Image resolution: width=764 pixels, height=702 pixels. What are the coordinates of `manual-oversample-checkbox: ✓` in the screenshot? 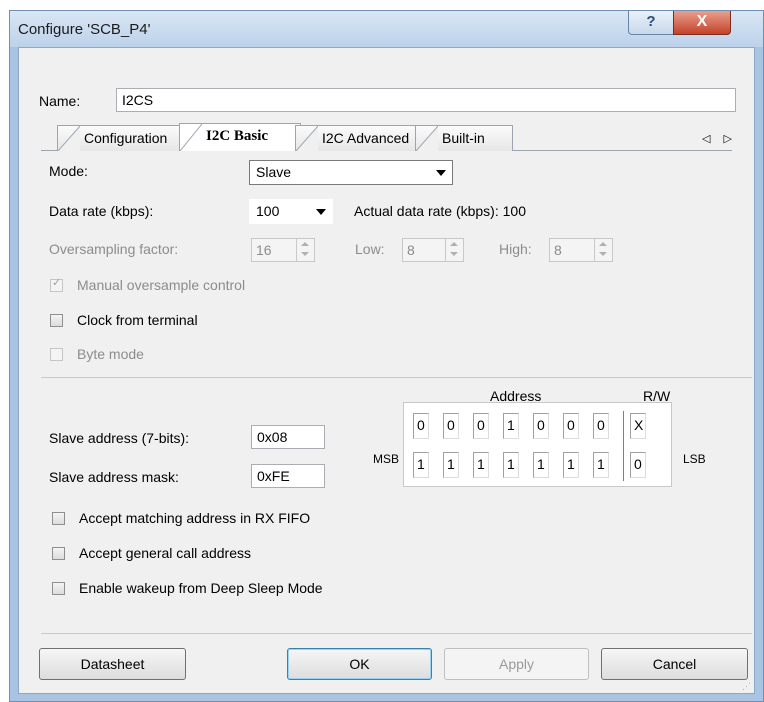 It's located at (56, 284).